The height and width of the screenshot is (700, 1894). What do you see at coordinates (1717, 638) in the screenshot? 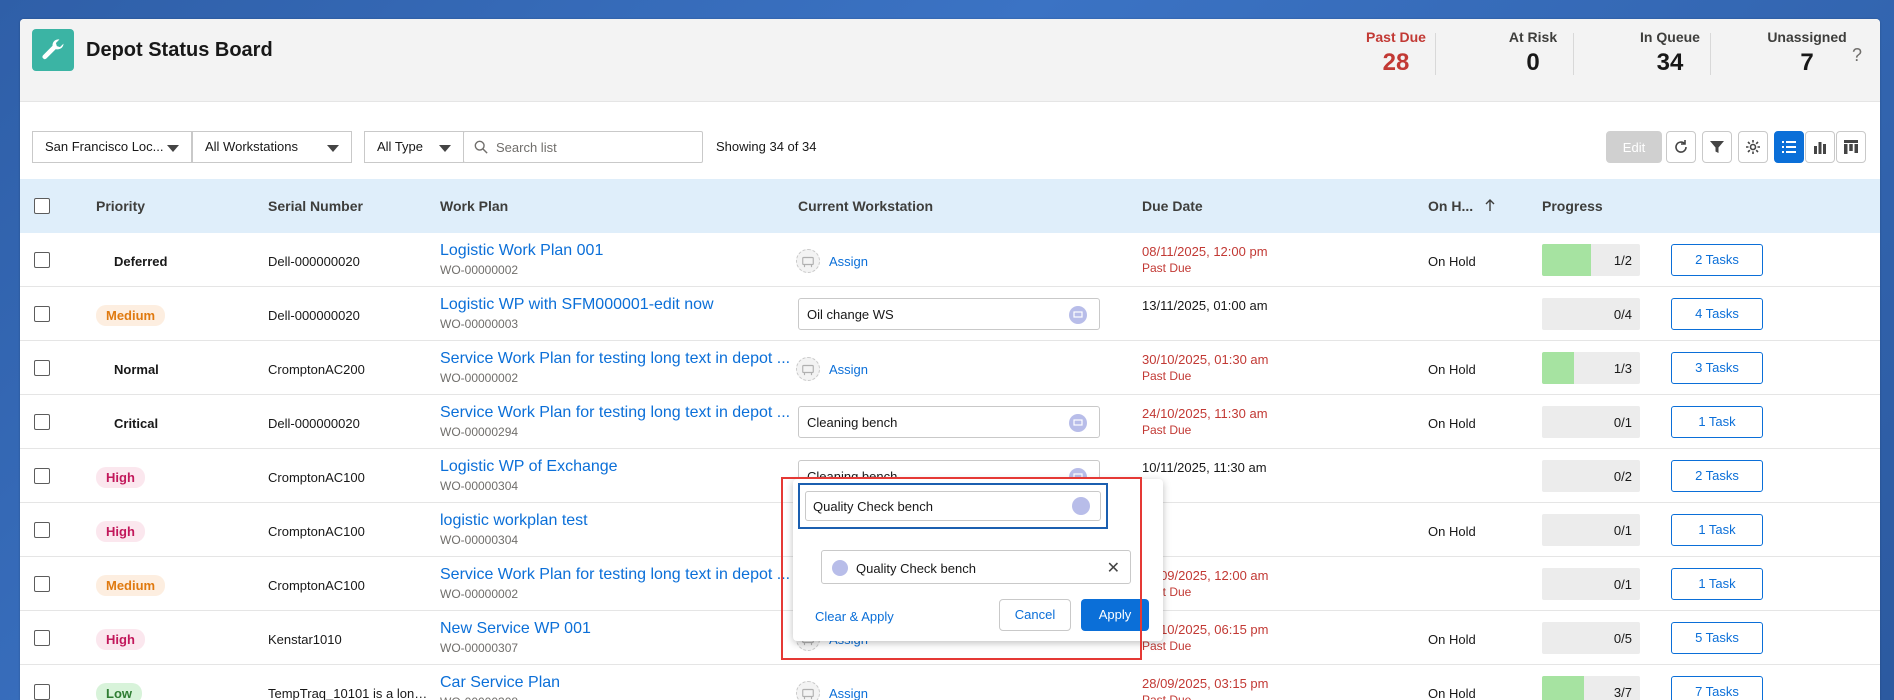
I see `tasks-button: 5 Tasks` at bounding box center [1717, 638].